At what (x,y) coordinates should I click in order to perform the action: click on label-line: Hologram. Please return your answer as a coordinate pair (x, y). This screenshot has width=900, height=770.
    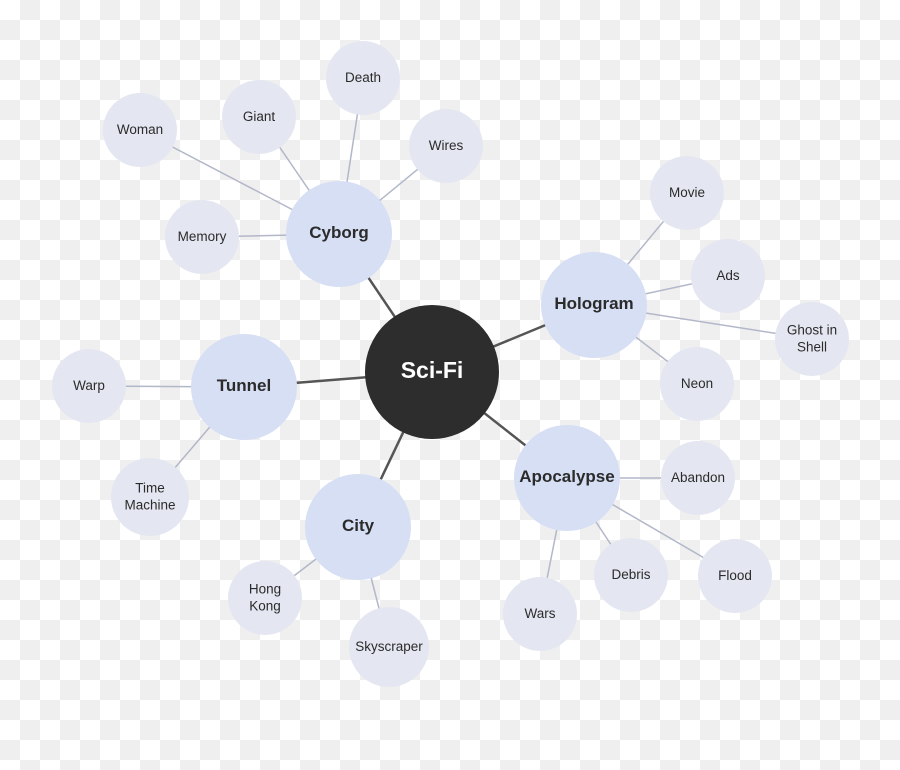
    Looking at the image, I should click on (593, 303).